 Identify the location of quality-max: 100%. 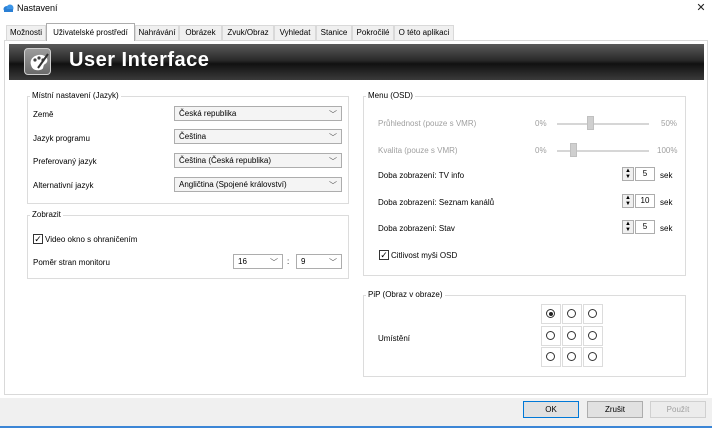
(667, 150).